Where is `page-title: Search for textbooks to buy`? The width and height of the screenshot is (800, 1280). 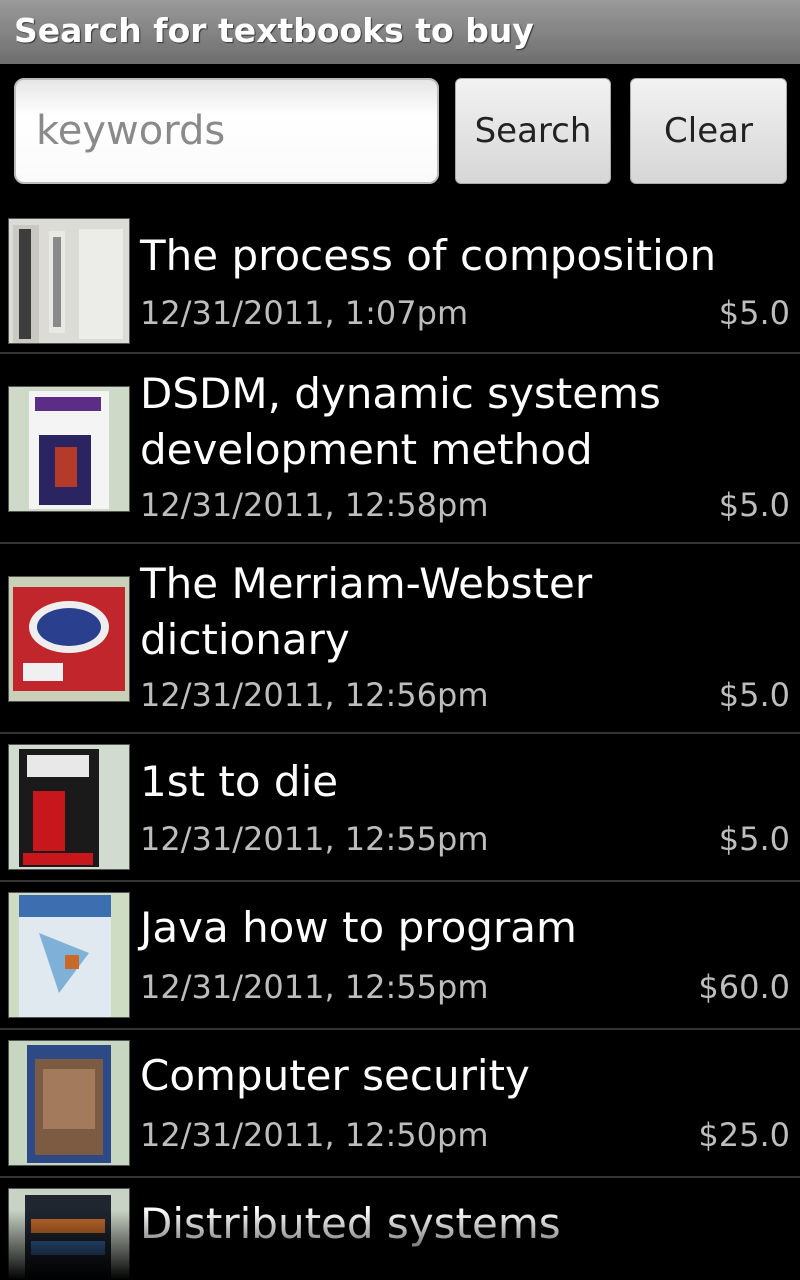 page-title: Search for textbooks to buy is located at coordinates (274, 30).